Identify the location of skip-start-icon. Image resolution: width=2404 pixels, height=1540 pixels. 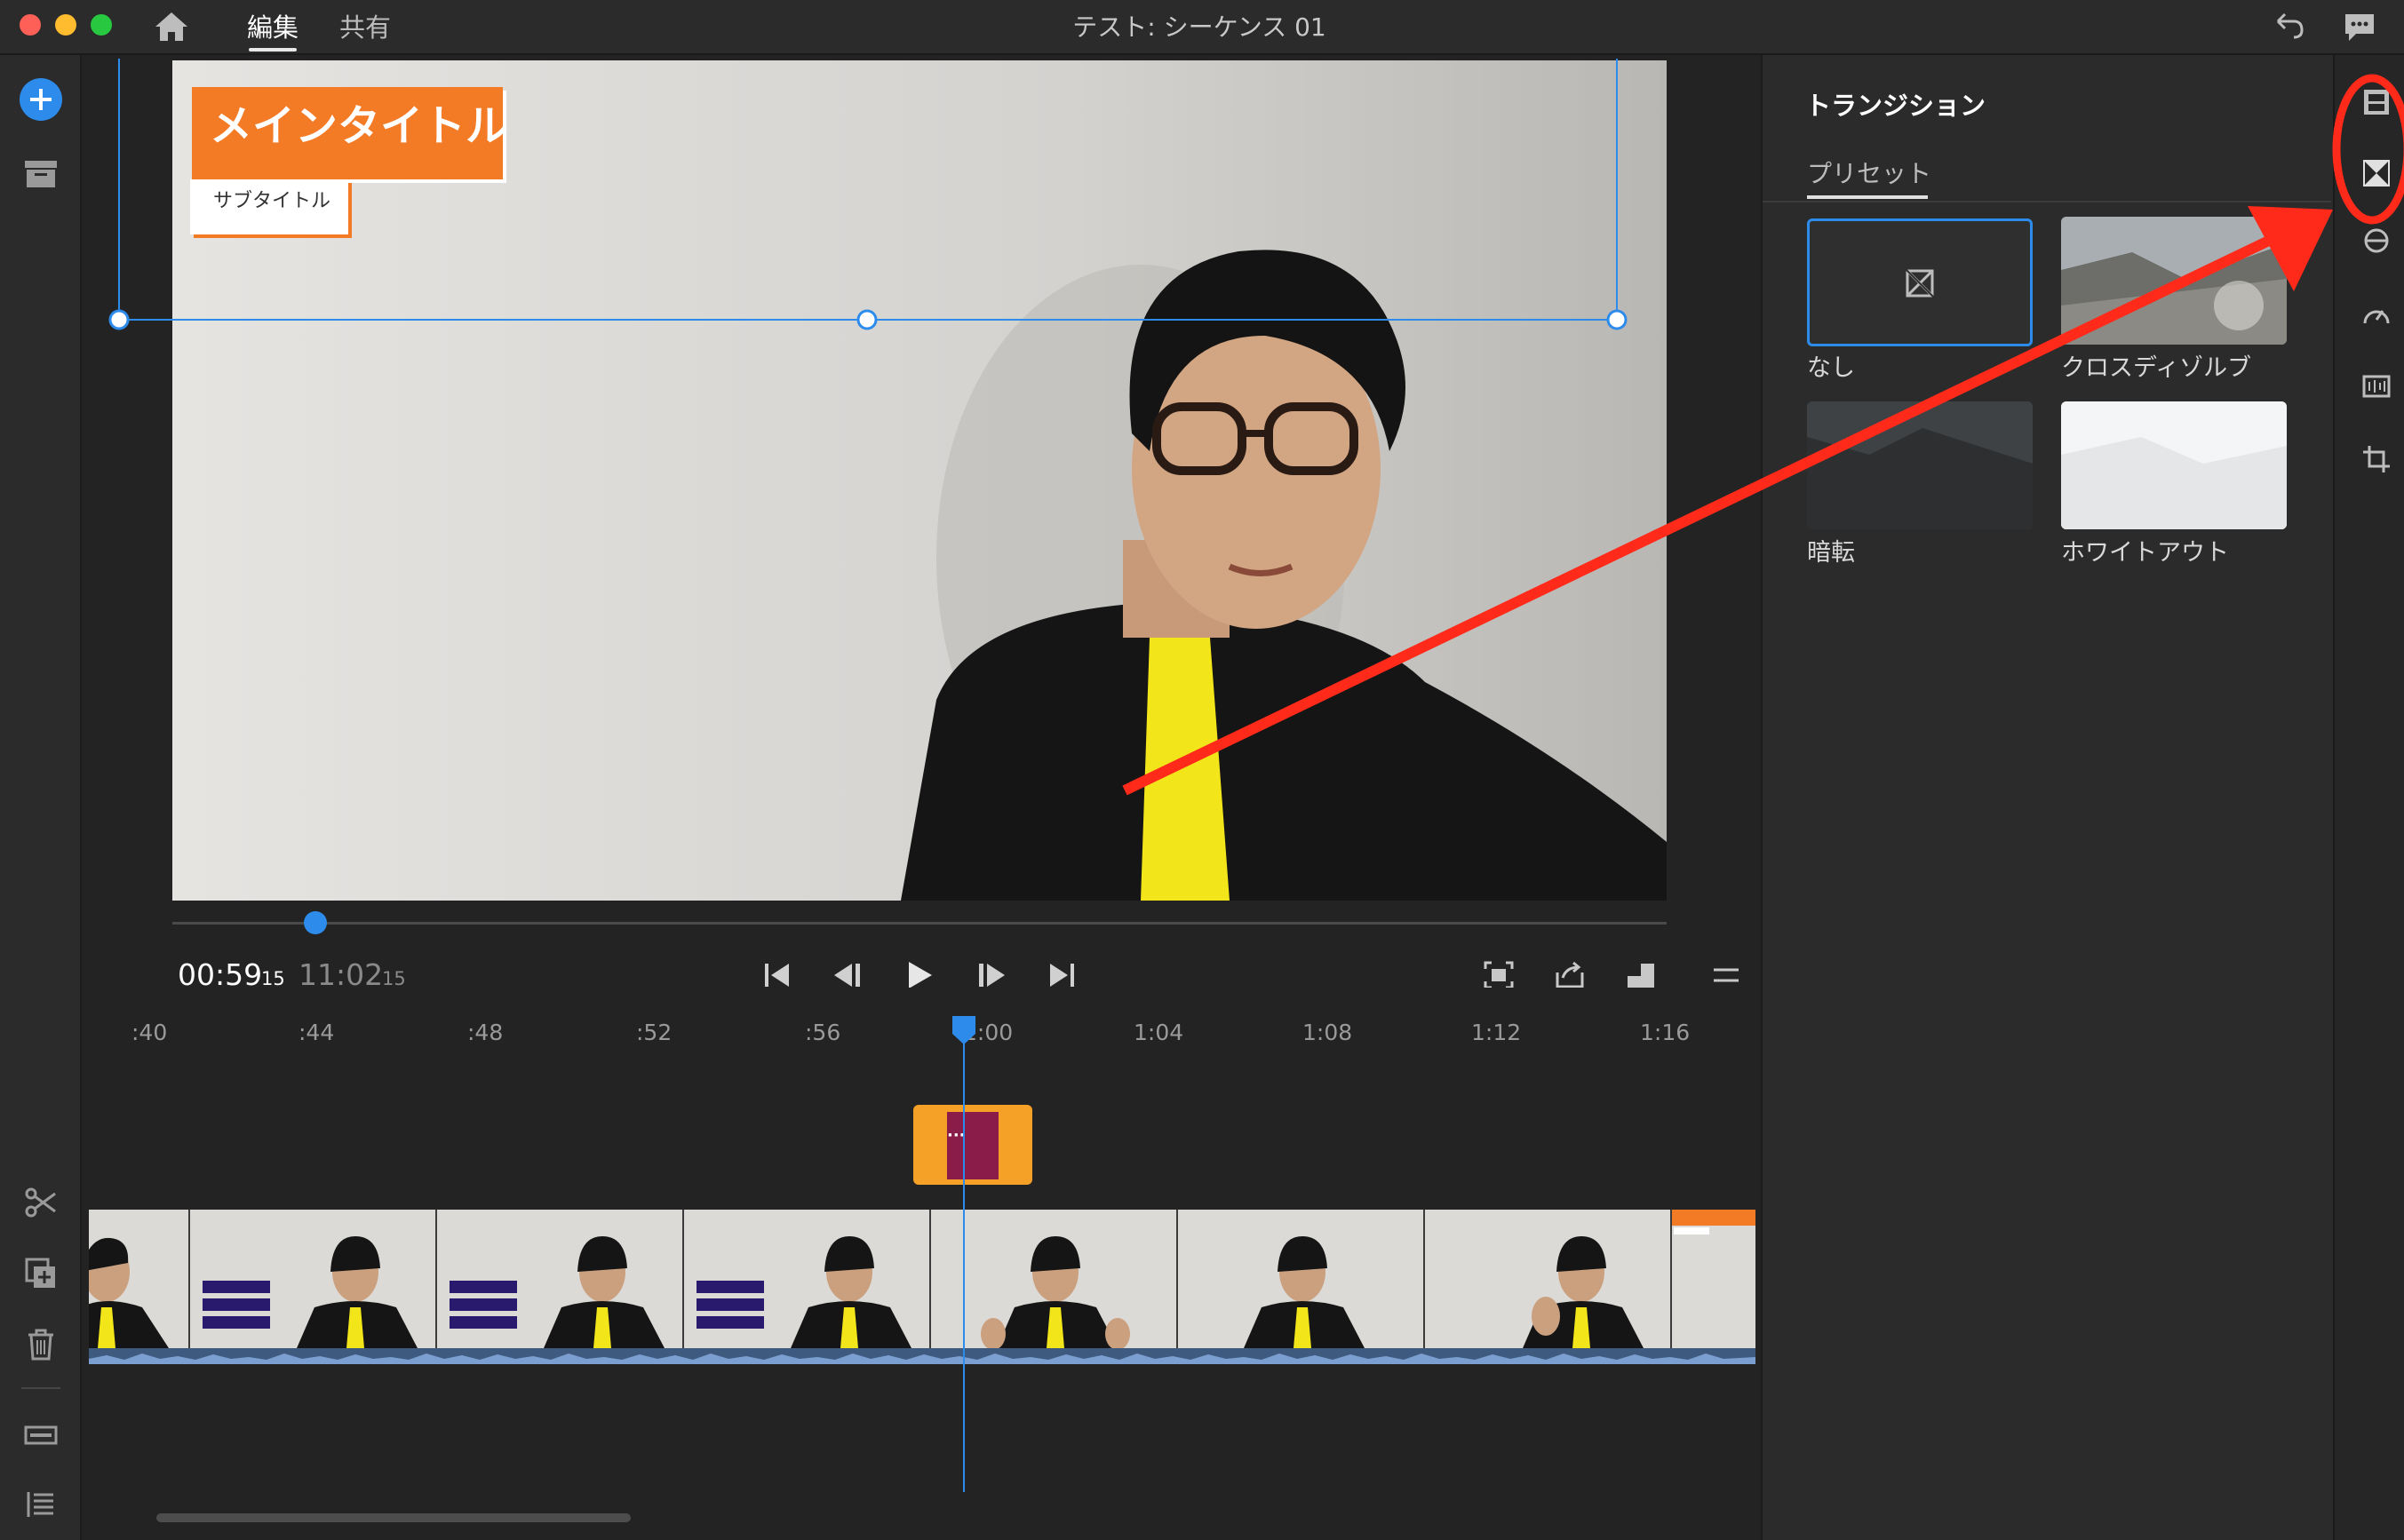
(777, 976).